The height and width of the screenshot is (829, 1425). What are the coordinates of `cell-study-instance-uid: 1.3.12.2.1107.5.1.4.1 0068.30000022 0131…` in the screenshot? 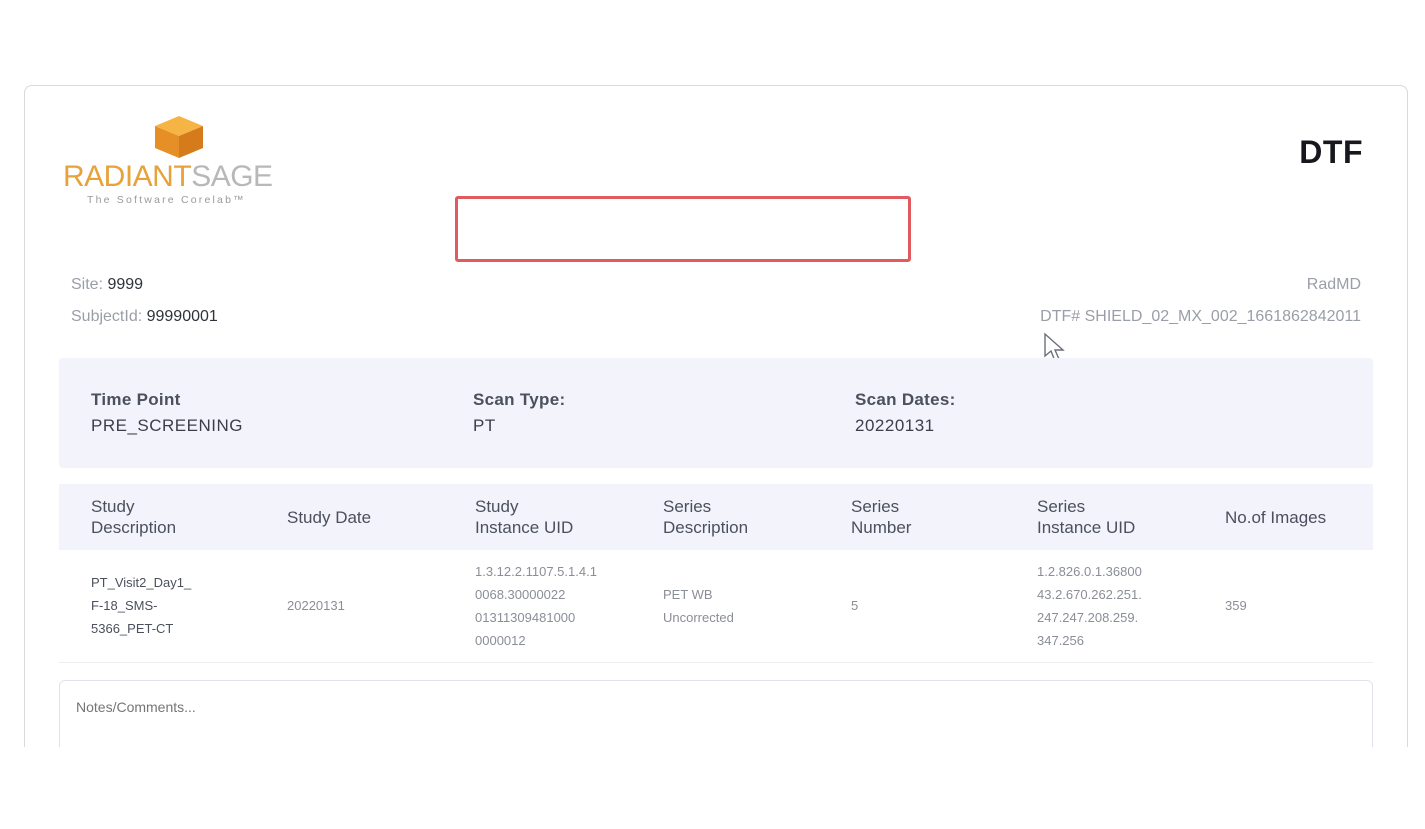 It's located at (536, 605).